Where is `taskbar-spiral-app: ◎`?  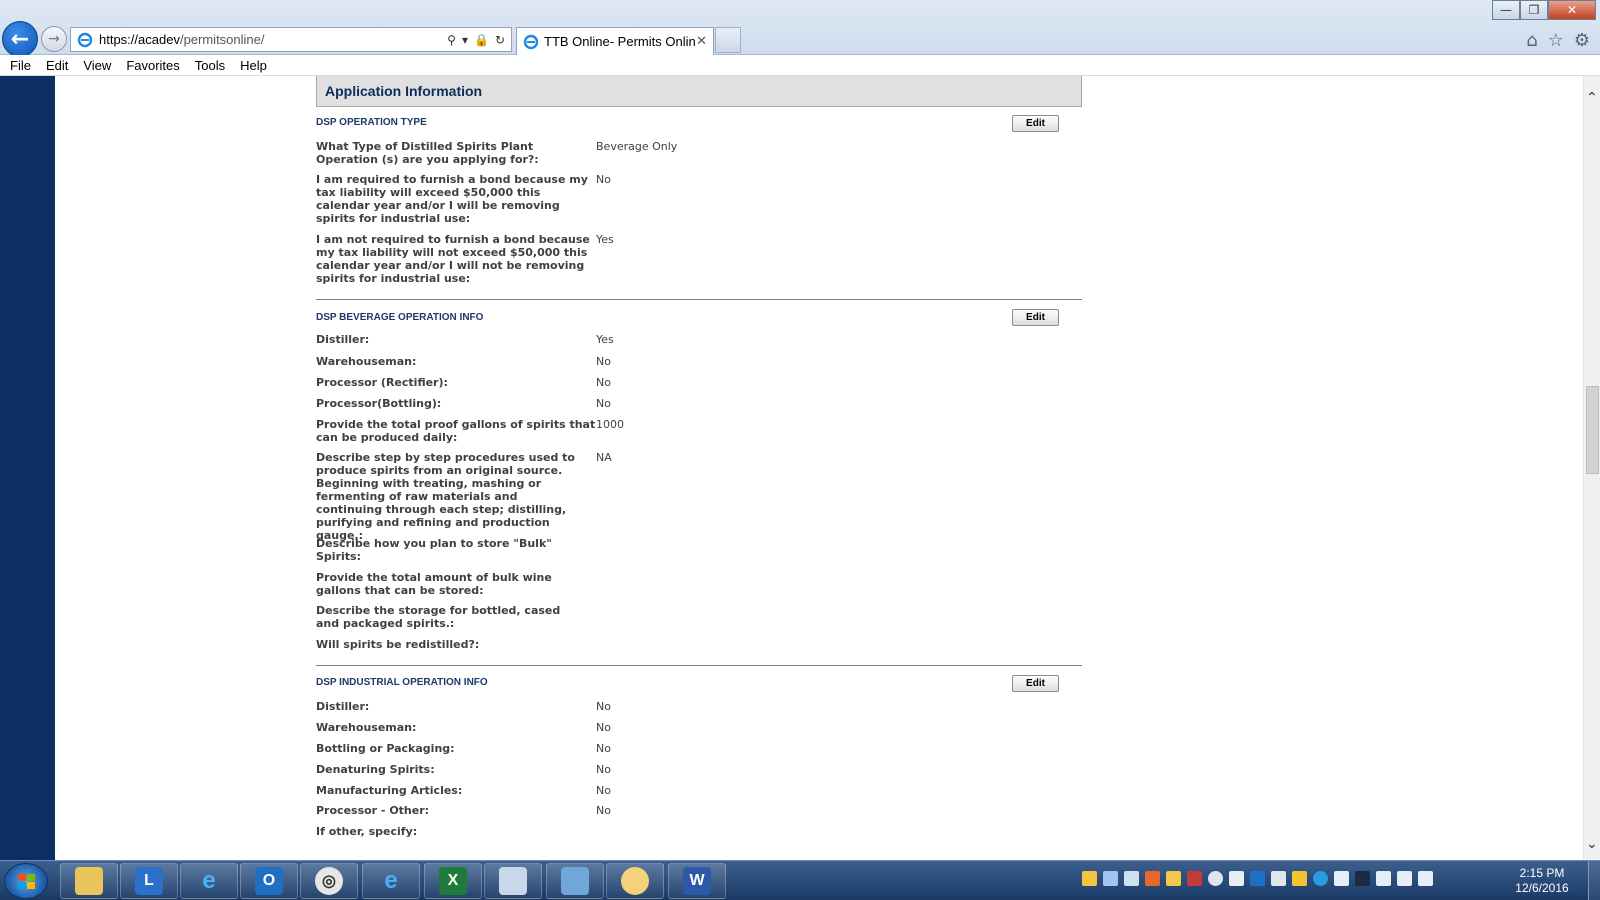 taskbar-spiral-app: ◎ is located at coordinates (329, 881).